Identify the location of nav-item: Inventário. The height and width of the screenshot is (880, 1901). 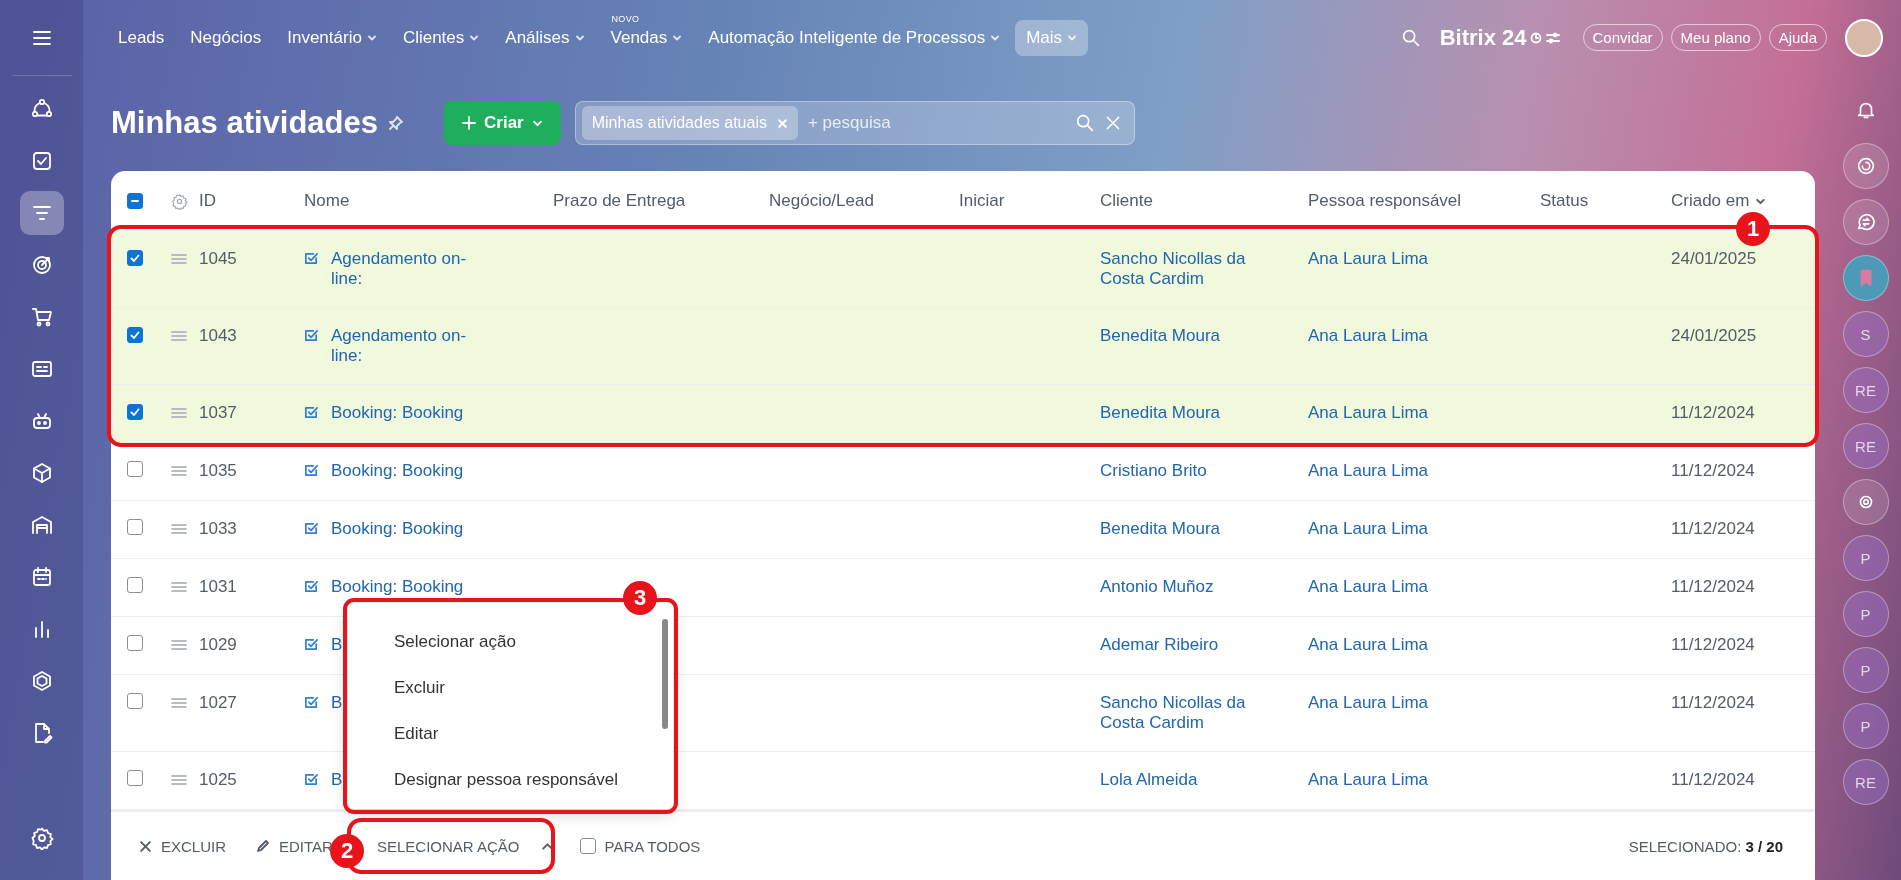
(332, 37).